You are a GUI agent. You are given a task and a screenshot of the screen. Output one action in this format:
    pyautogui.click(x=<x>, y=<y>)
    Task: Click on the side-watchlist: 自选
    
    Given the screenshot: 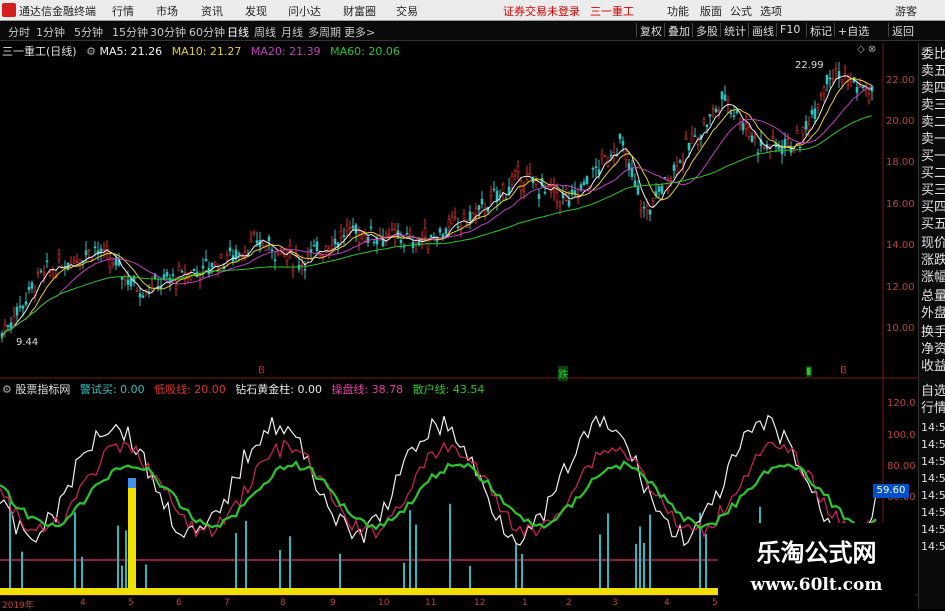 What is the action you would take?
    pyautogui.click(x=933, y=392)
    